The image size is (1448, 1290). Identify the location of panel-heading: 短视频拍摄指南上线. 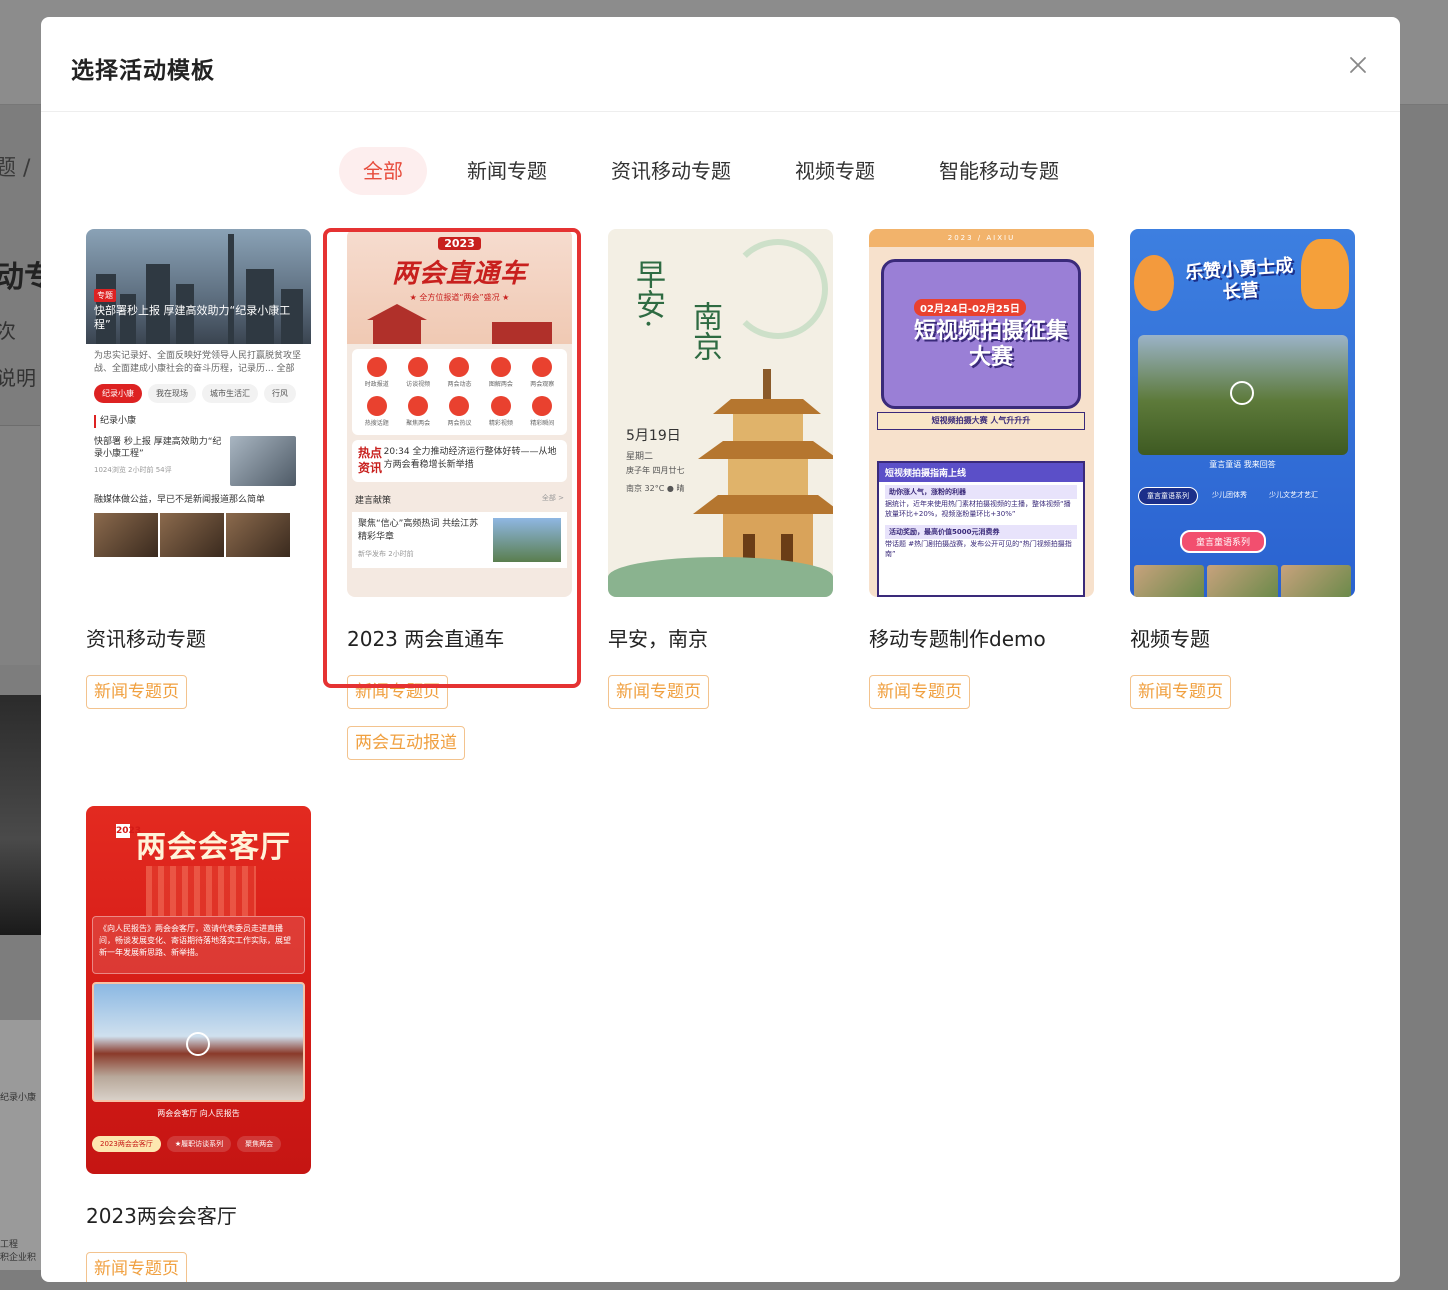
(981, 472).